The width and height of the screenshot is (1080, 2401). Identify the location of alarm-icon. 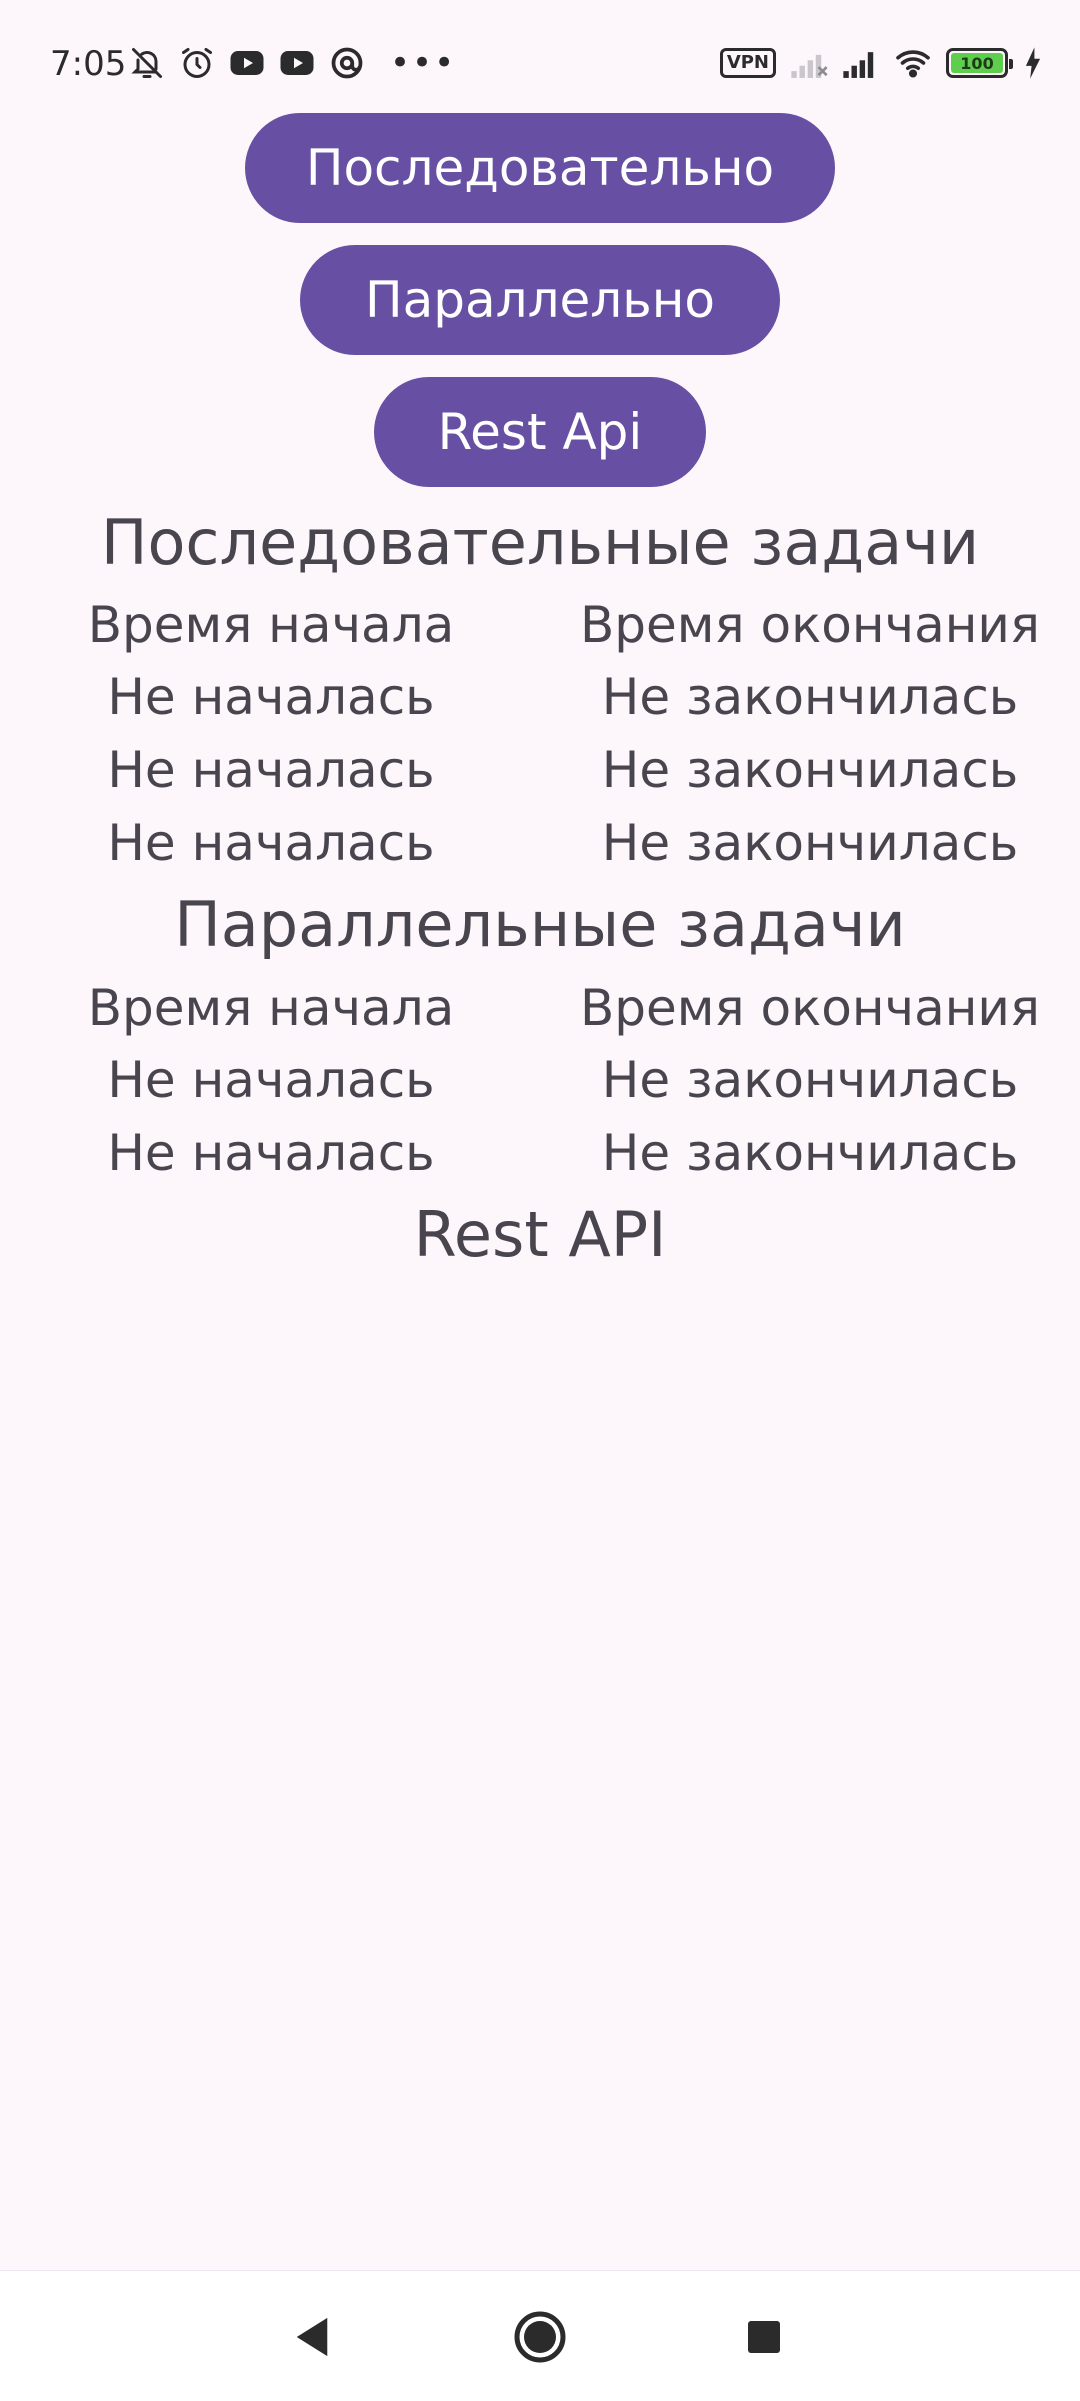
(197, 63).